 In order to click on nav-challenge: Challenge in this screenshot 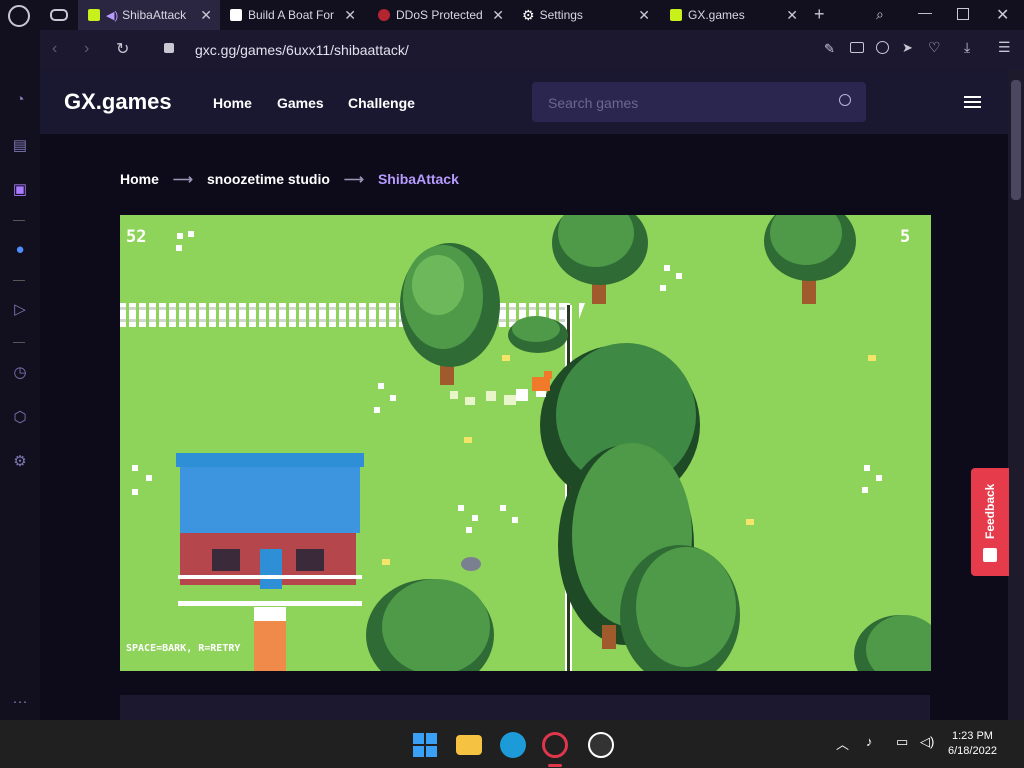, I will do `click(381, 103)`.